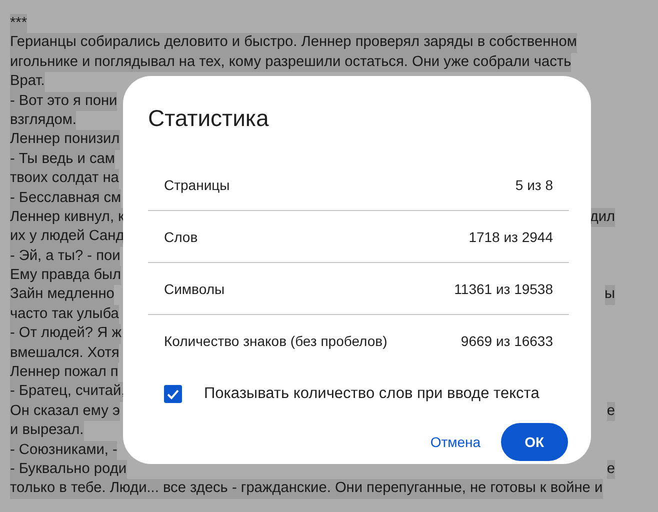 The width and height of the screenshot is (658, 512). What do you see at coordinates (372, 394) in the screenshot?
I see `checkbox-label: Показывать количество слов при вводе текста` at bounding box center [372, 394].